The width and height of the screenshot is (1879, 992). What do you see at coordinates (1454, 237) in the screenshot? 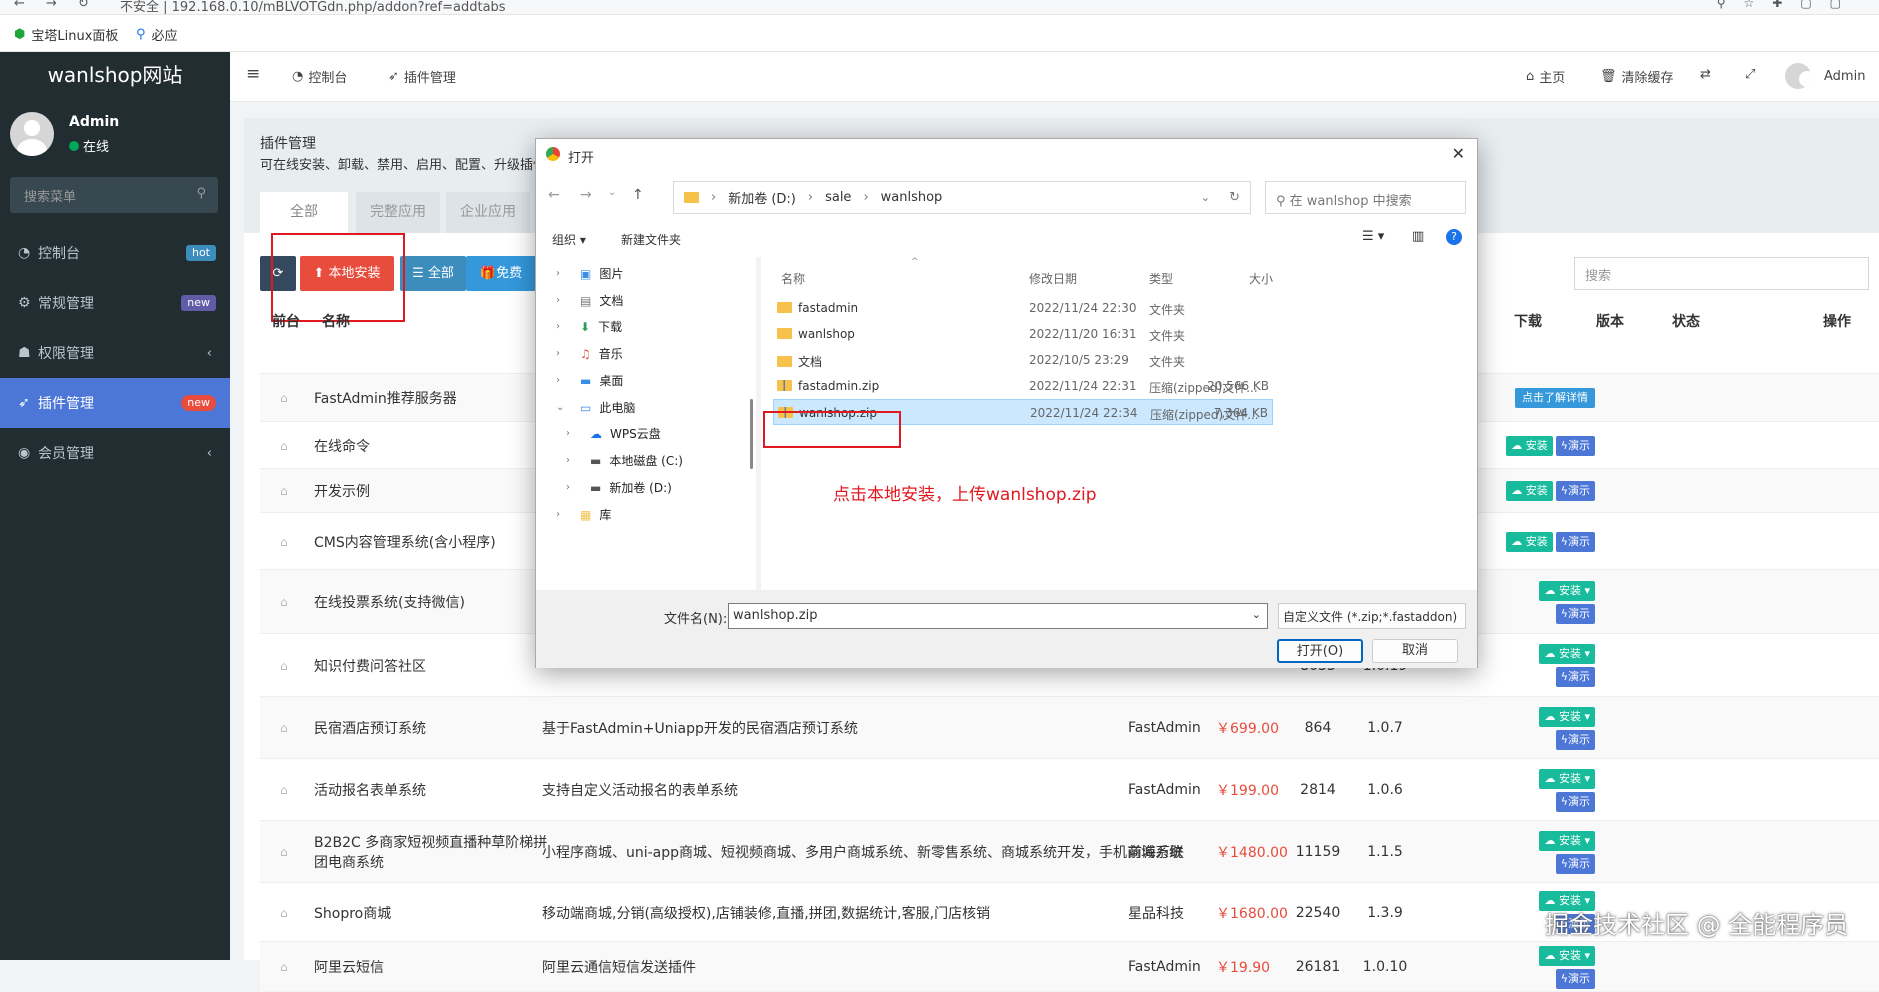
I see `help-icon: ?` at bounding box center [1454, 237].